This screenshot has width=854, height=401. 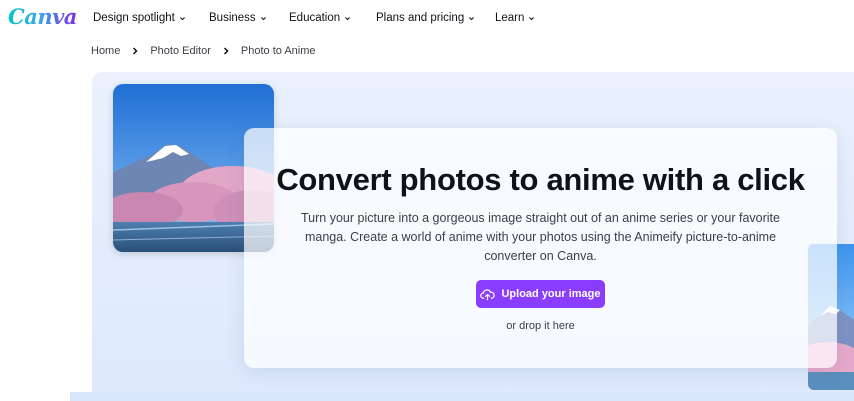 I want to click on nav-label: Education, so click(x=315, y=18).